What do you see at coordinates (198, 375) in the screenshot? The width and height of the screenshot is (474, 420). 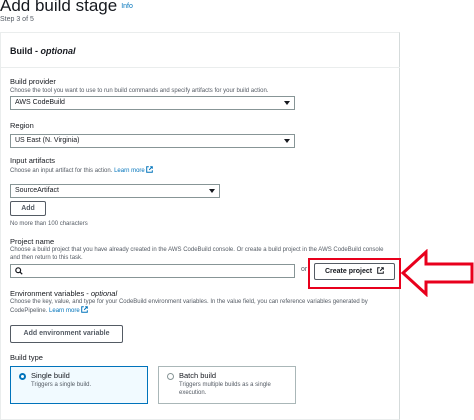 I see `batch-build-title: Batch build` at bounding box center [198, 375].